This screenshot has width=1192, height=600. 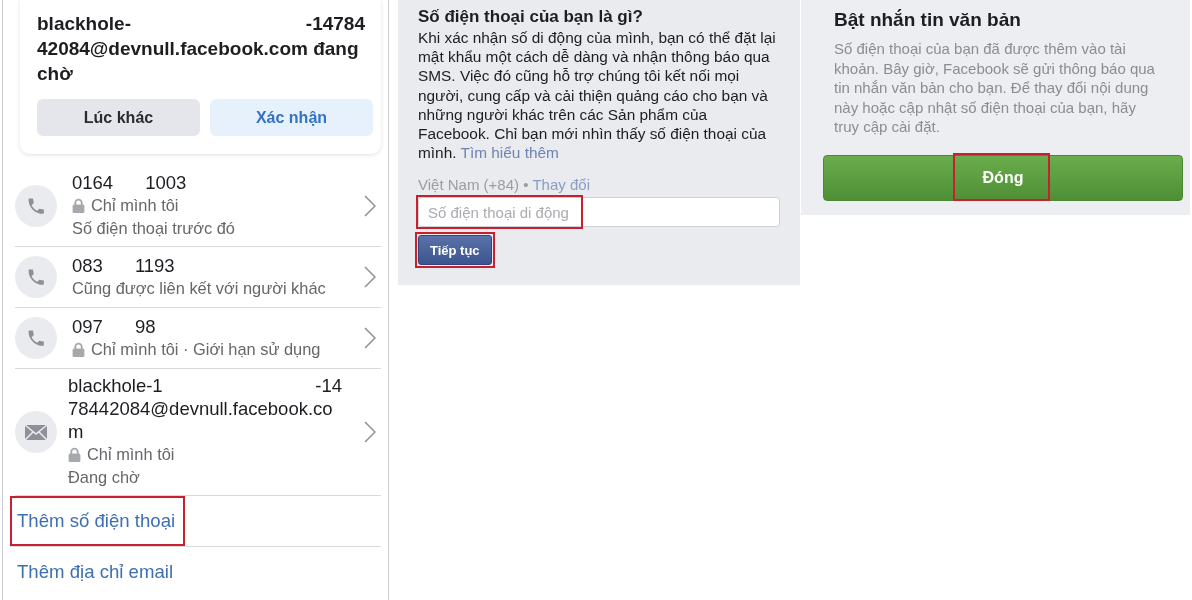 What do you see at coordinates (104, 477) in the screenshot?
I see `contact-note: Đang chờ` at bounding box center [104, 477].